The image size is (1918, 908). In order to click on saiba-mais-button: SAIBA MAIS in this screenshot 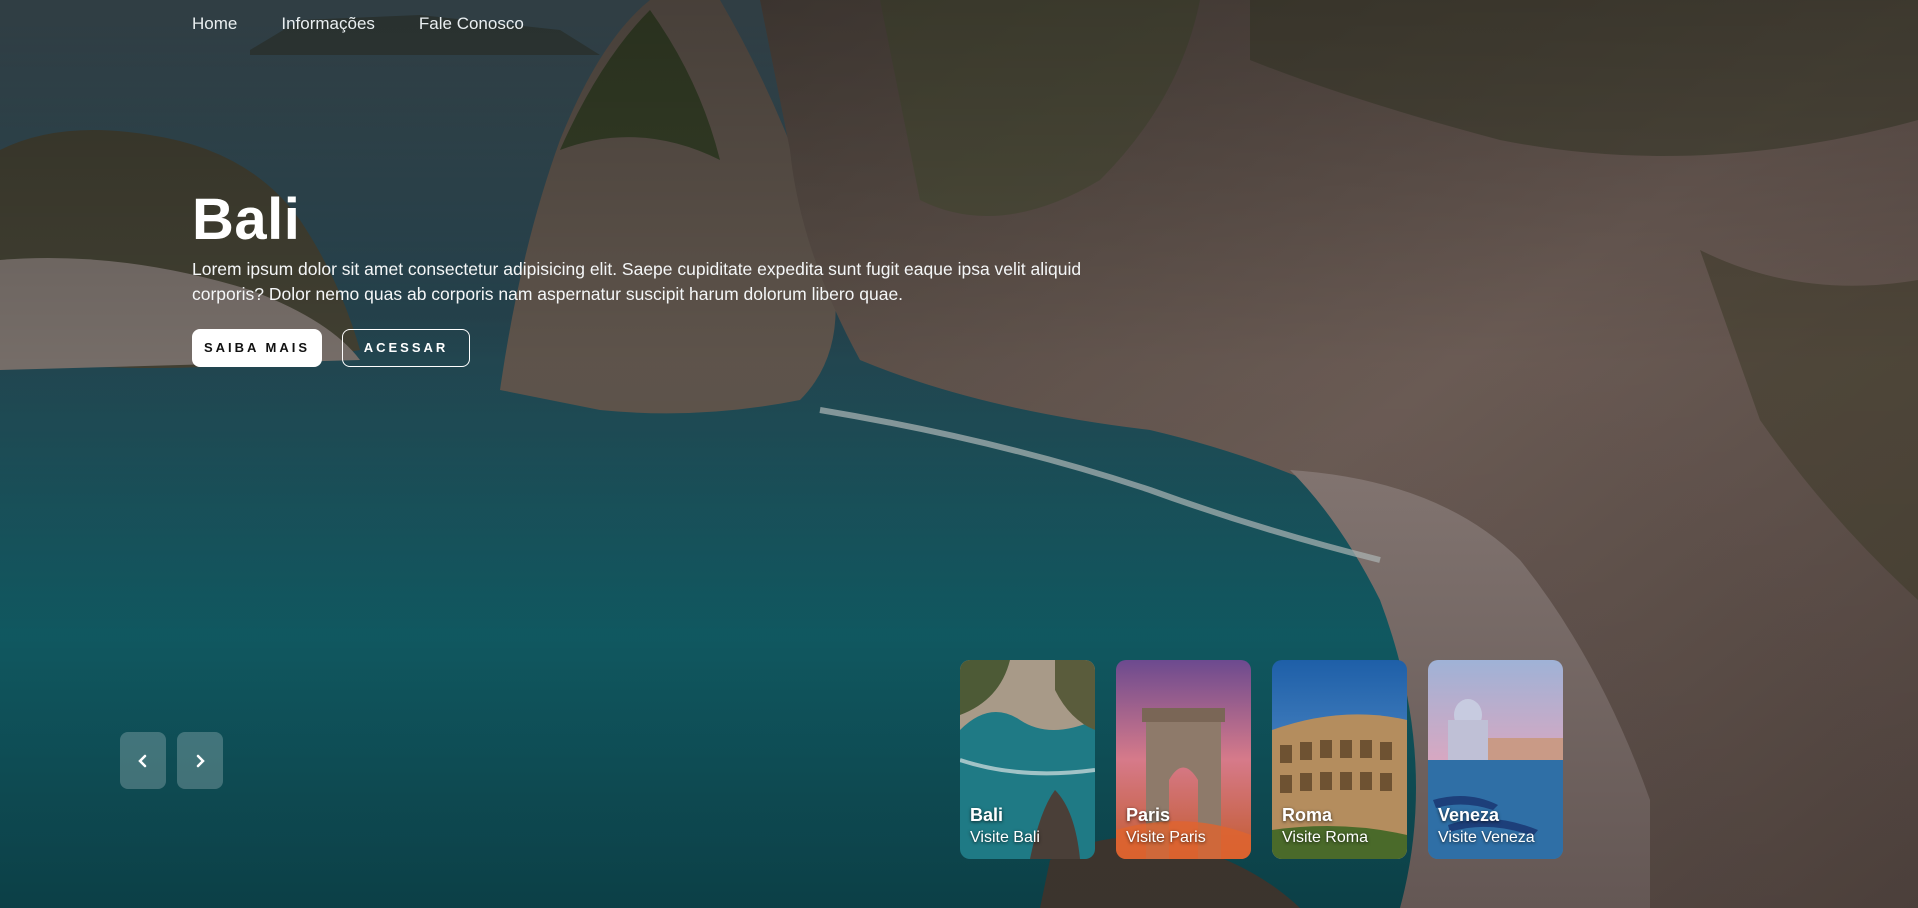, I will do `click(257, 347)`.